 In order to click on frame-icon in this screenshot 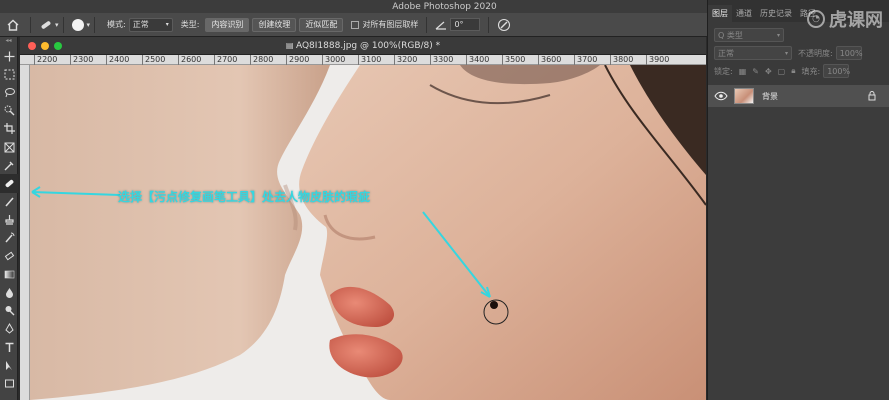, I will do `click(9, 147)`.